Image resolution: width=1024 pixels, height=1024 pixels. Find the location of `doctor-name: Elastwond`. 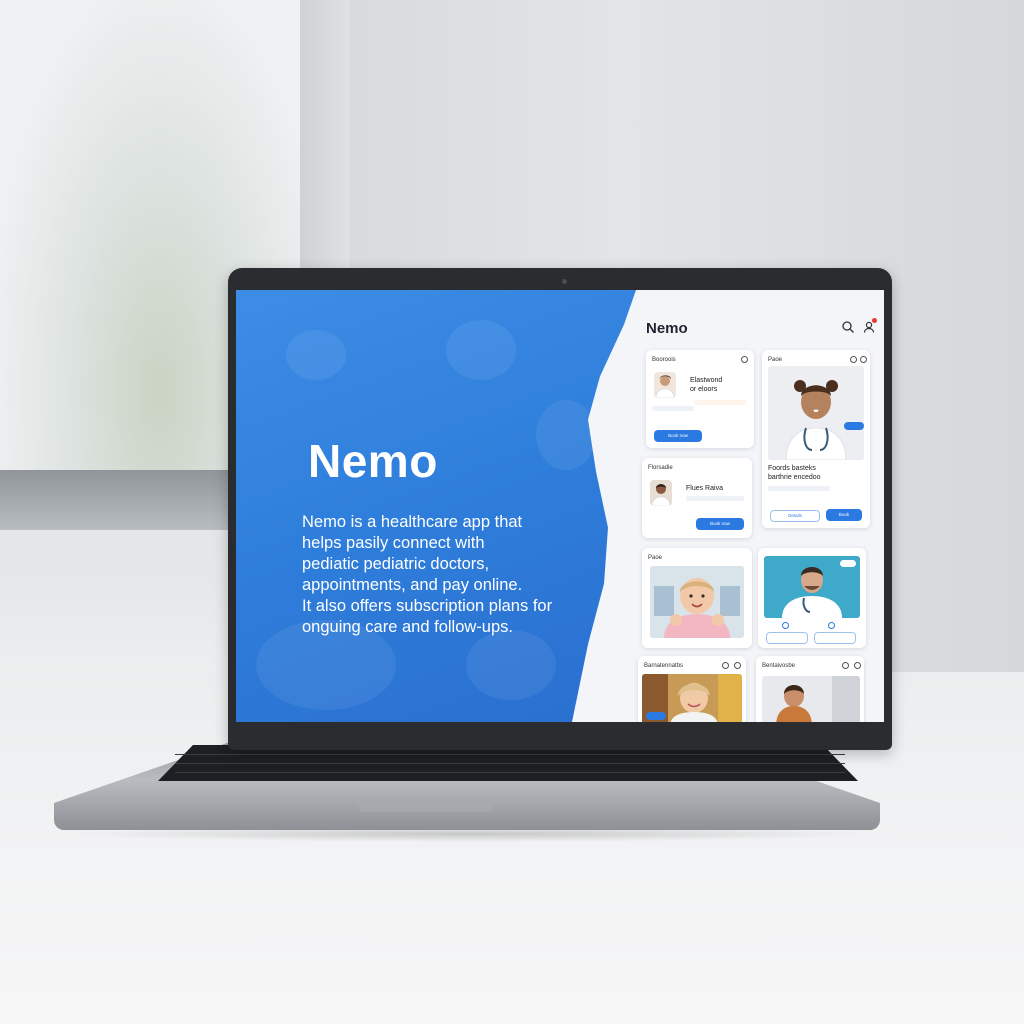

doctor-name: Elastwond is located at coordinates (706, 380).